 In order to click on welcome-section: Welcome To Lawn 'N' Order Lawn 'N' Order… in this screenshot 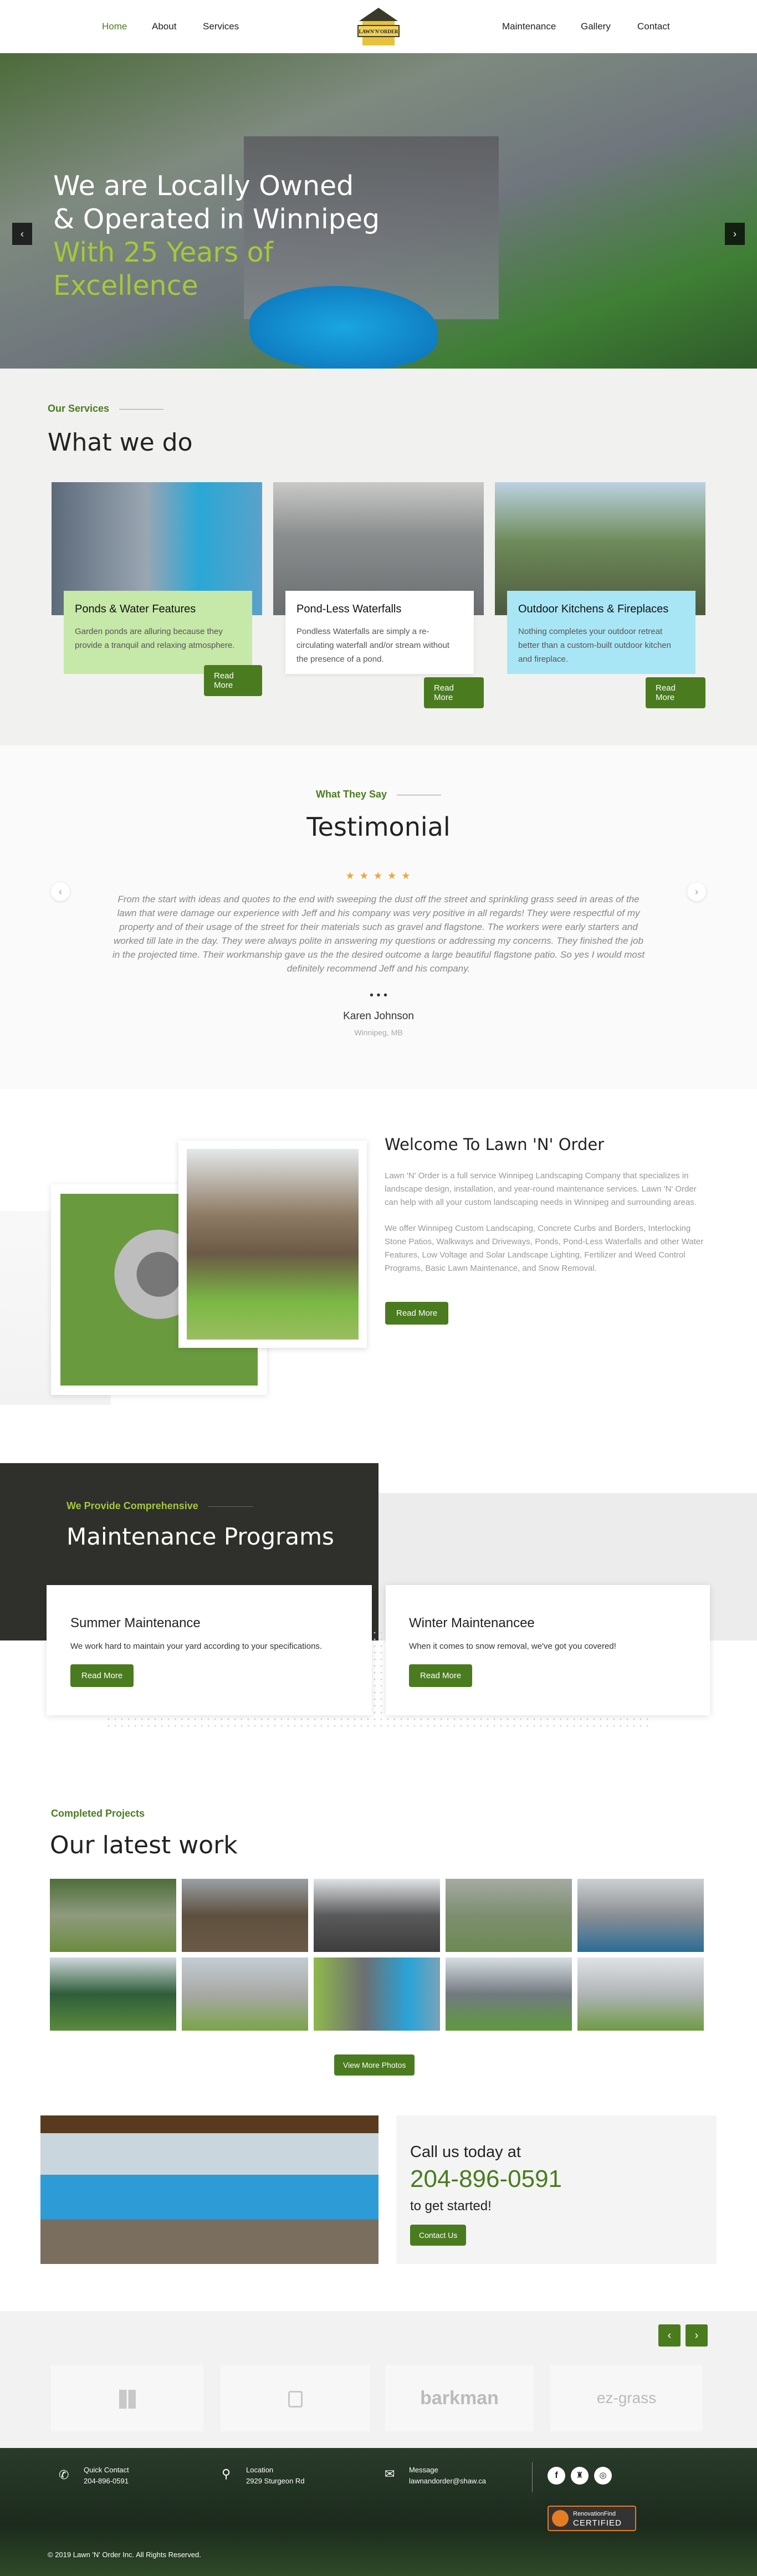, I will do `click(378, 1276)`.